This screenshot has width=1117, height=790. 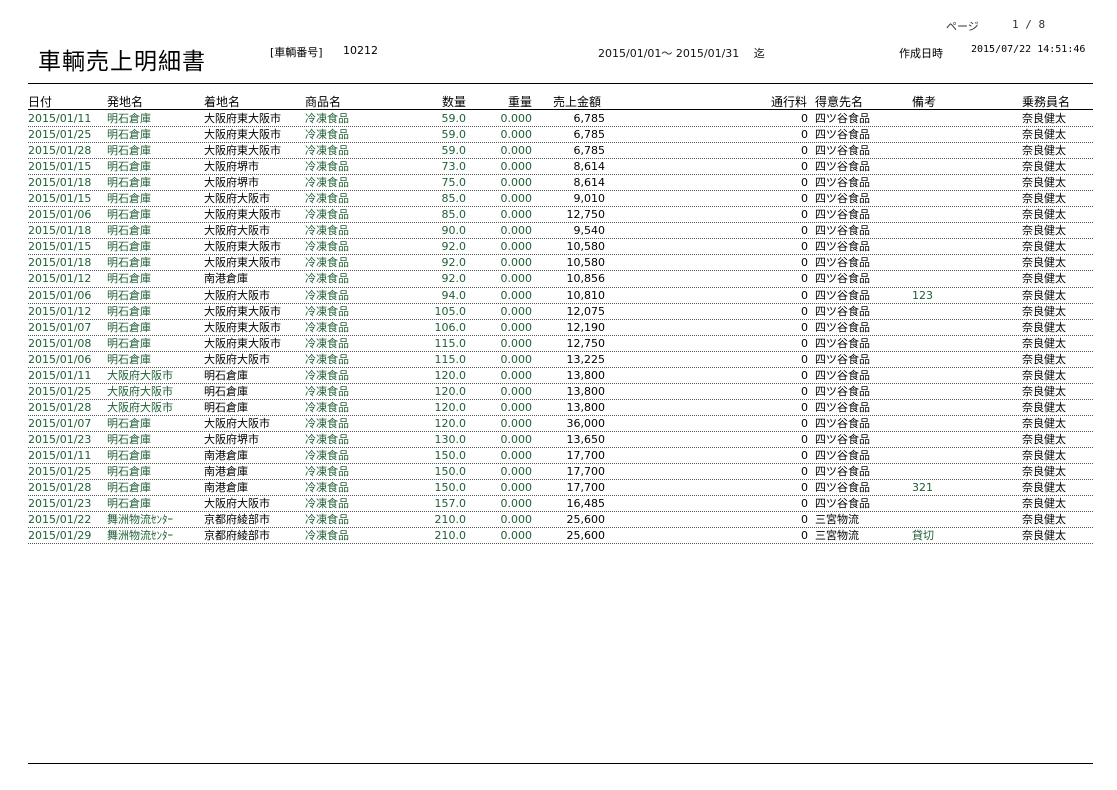 What do you see at coordinates (922, 295) in the screenshot?
I see `cell-remarks: 123` at bounding box center [922, 295].